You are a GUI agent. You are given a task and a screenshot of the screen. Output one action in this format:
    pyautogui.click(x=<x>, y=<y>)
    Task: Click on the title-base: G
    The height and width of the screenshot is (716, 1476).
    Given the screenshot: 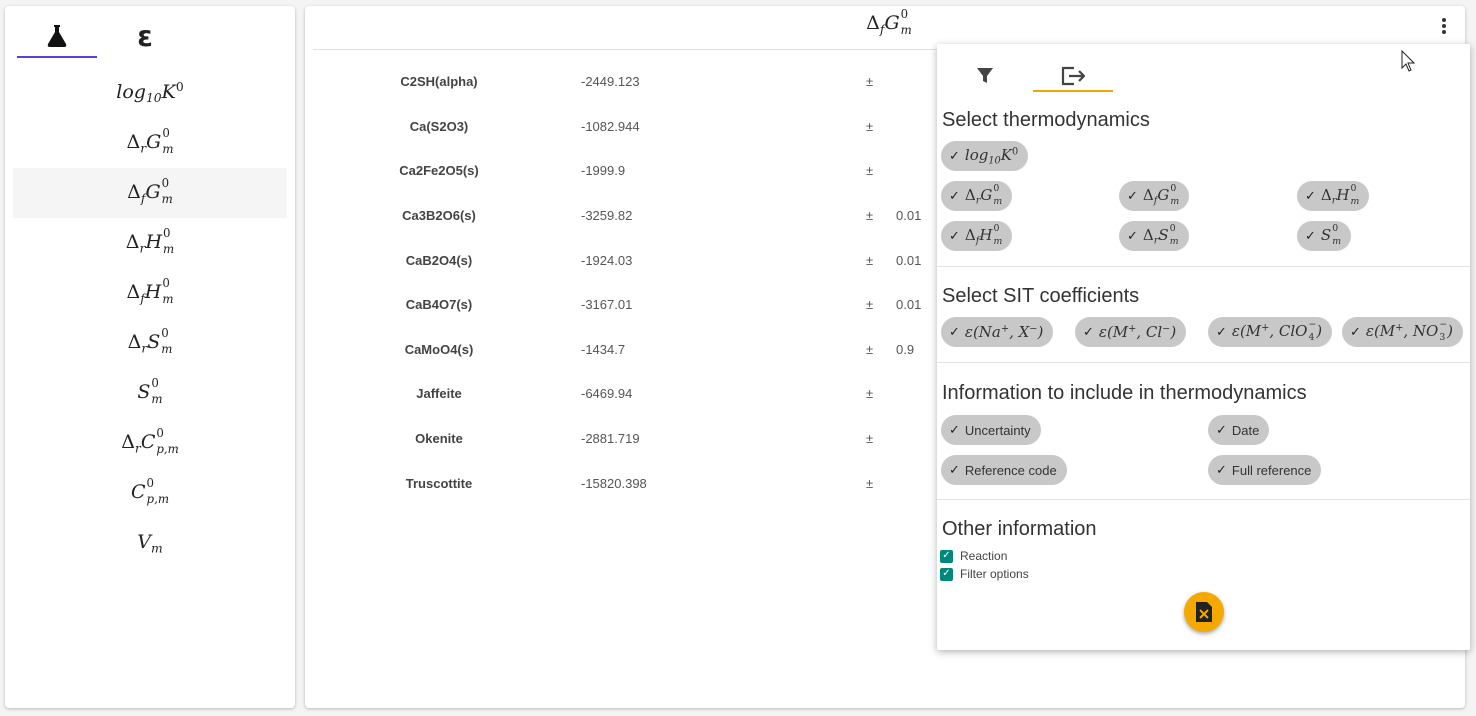 What is the action you would take?
    pyautogui.click(x=892, y=23)
    